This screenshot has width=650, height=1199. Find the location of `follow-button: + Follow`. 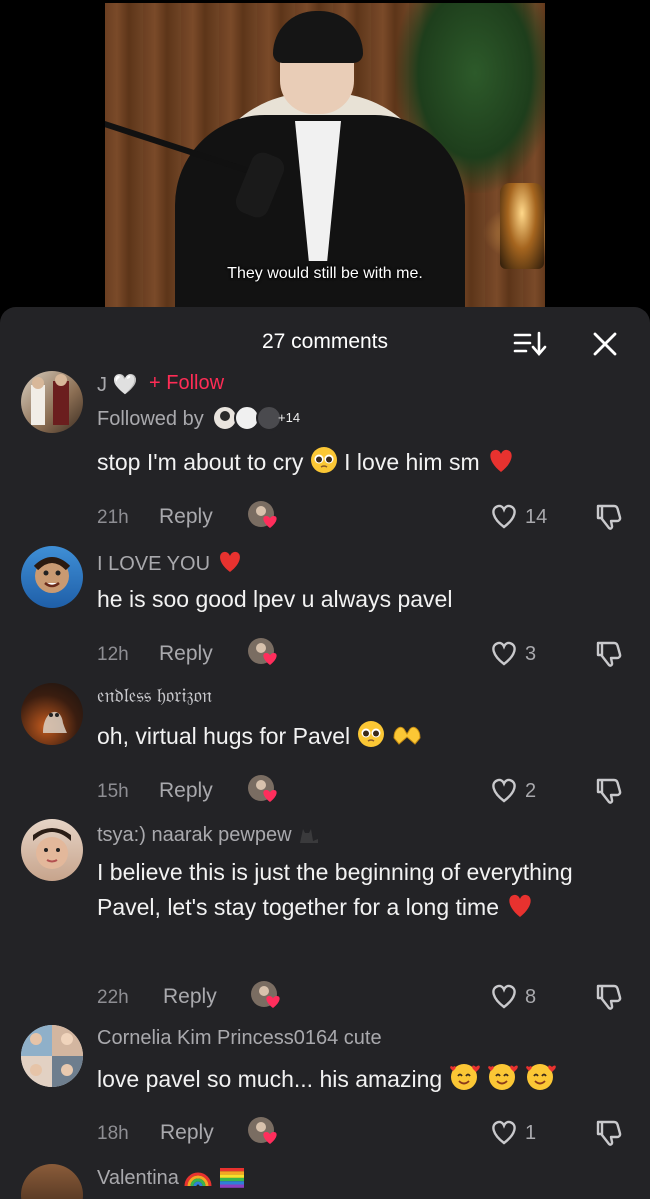

follow-button: + Follow is located at coordinates (186, 383).